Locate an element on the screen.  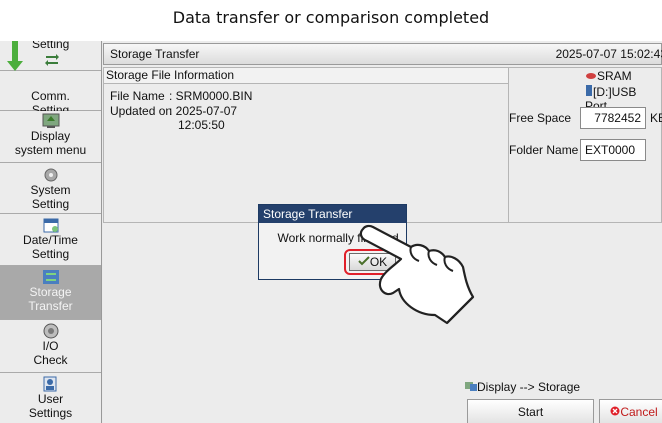
sidebar-item-io: I/O Check is located at coordinates (50, 346).